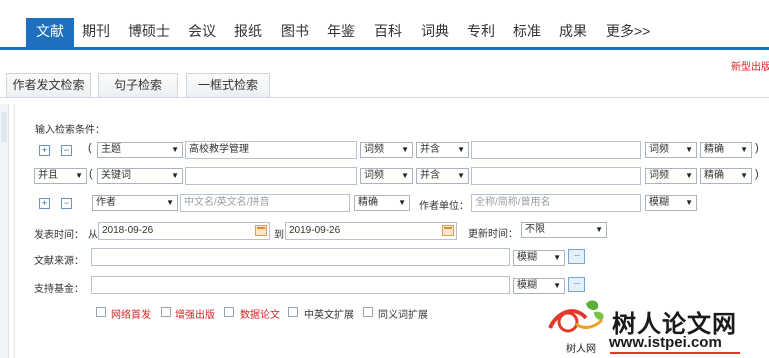 The width and height of the screenshot is (769, 358). I want to click on nav-tab-yearbooks: 年鉴, so click(341, 32).